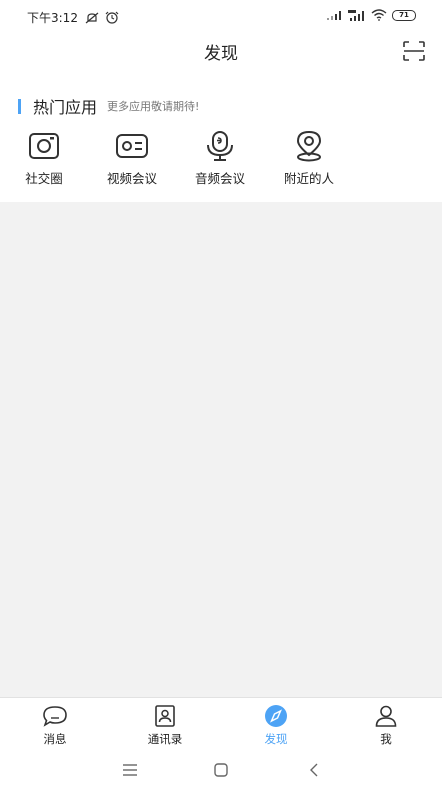 The width and height of the screenshot is (442, 792). I want to click on tab-messages: 消息, so click(55, 723).